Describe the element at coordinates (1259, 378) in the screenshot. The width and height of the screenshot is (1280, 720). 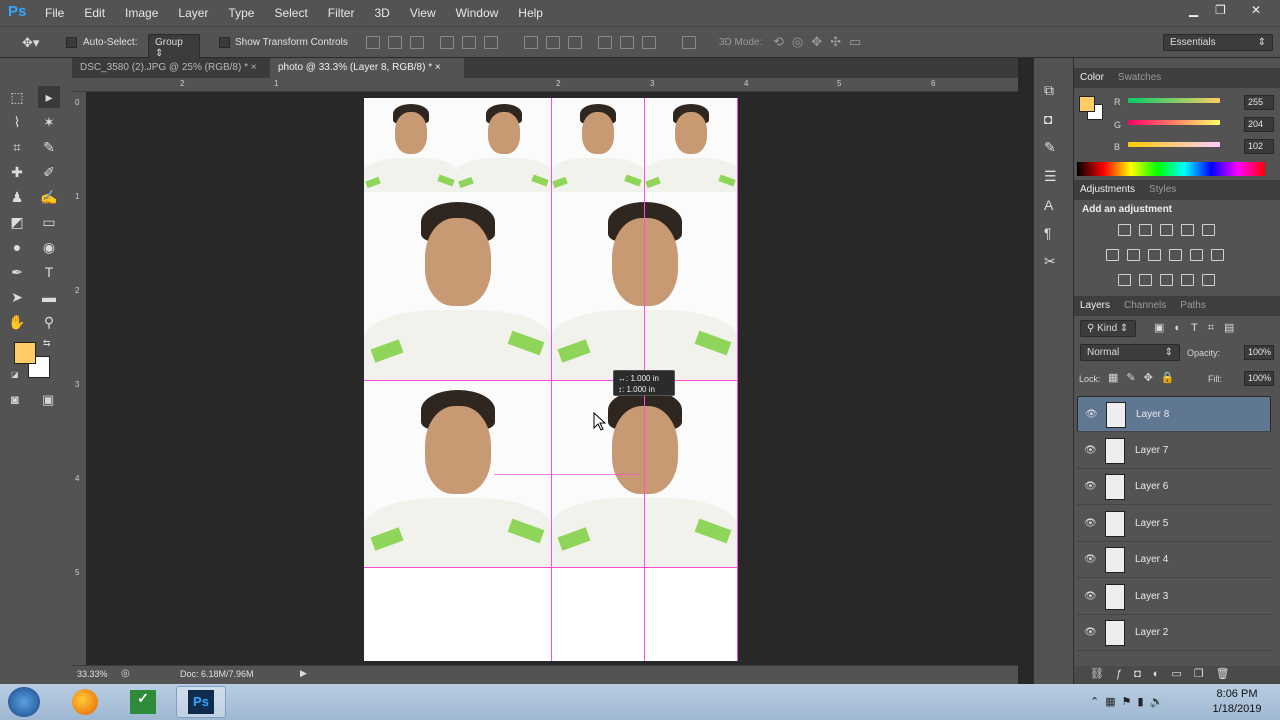
I see `fill-value: 100%` at that location.